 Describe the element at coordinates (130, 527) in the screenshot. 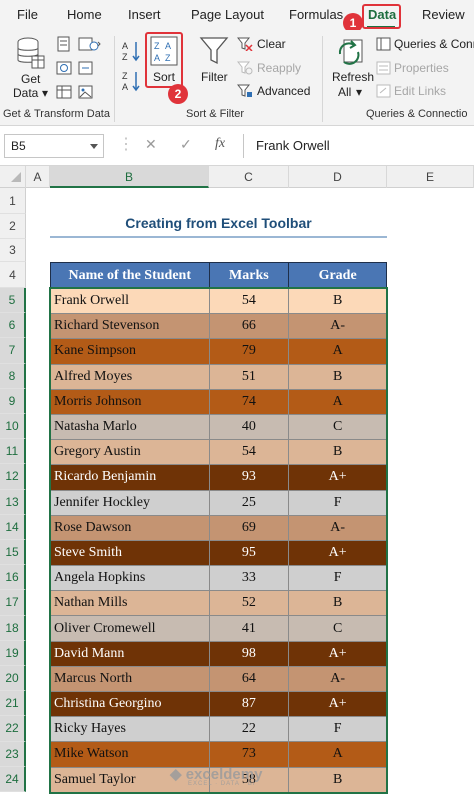

I see `cell-student-name: Rose Dawson` at that location.